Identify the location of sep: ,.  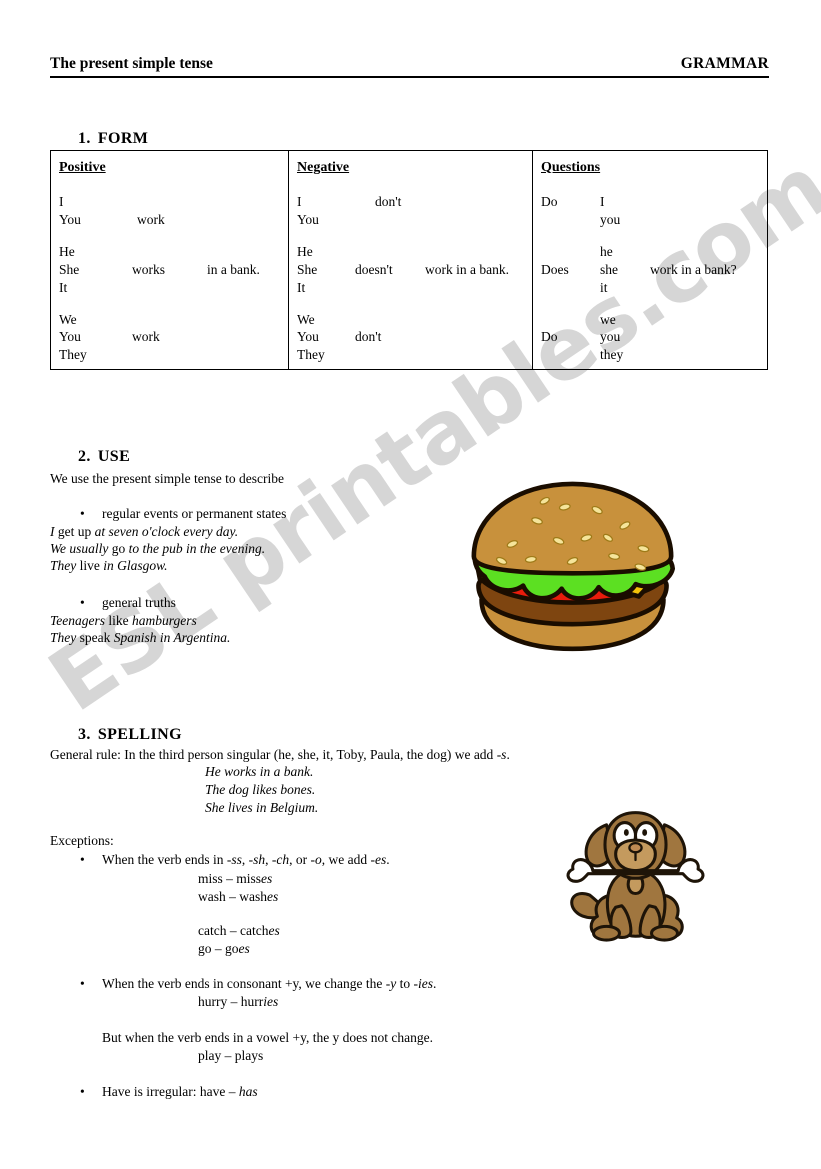
(245, 859).